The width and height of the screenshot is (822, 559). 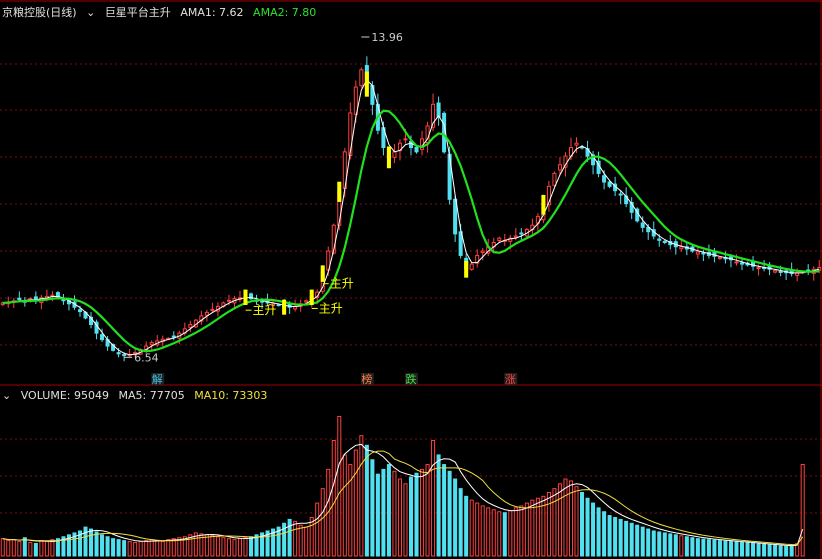 What do you see at coordinates (146, 357) in the screenshot?
I see `low-price-label: 6.54` at bounding box center [146, 357].